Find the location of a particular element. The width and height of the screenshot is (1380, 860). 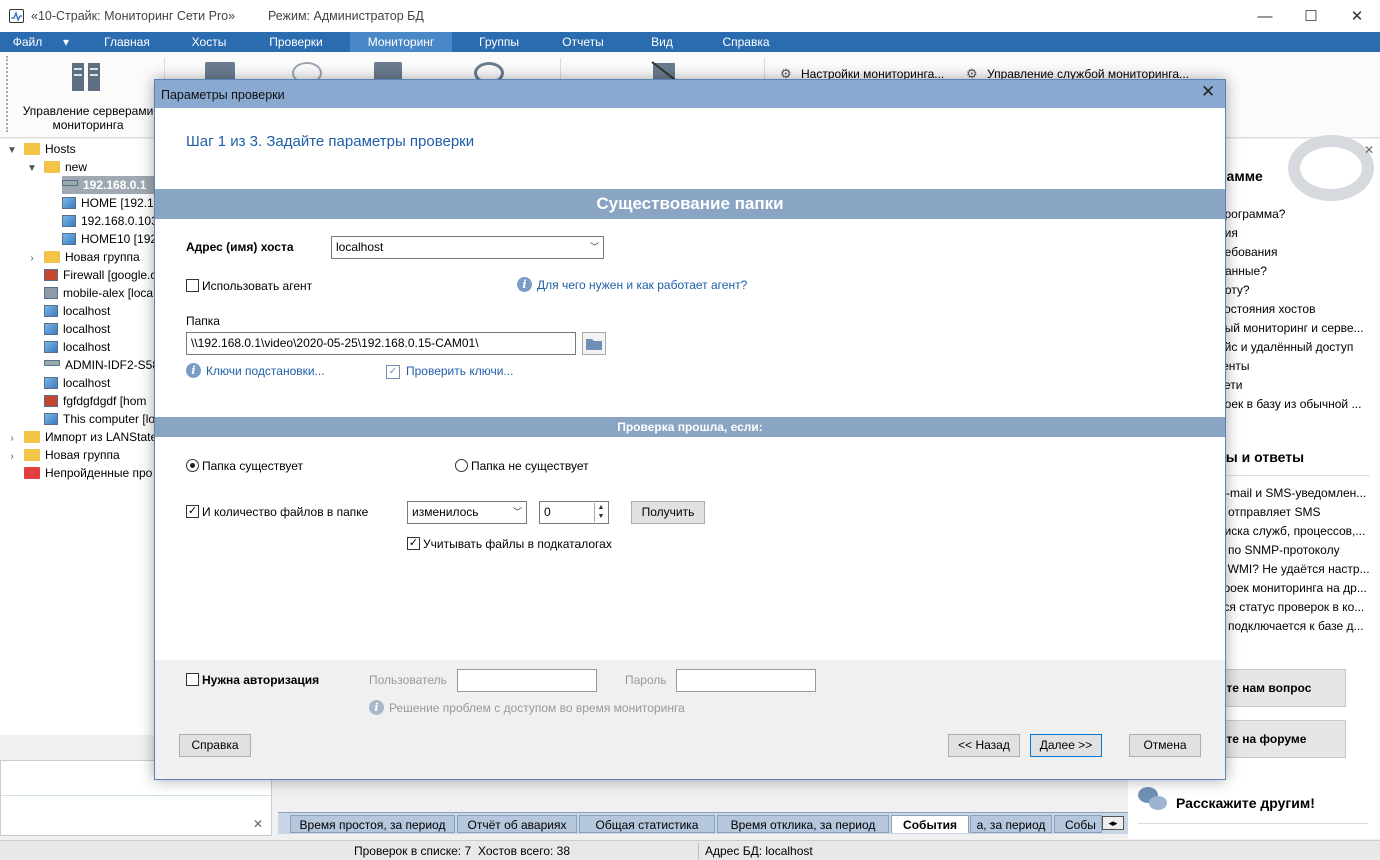

spin-arrows-icon: ▲ ▼ is located at coordinates (600, 512).